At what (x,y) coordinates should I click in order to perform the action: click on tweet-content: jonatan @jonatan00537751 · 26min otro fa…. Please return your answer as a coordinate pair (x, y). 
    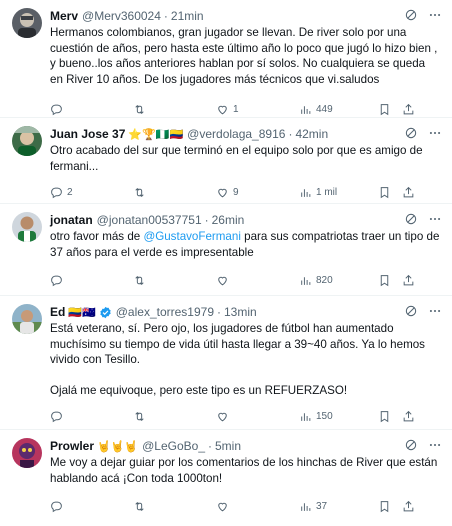
    Looking at the image, I should click on (247, 253).